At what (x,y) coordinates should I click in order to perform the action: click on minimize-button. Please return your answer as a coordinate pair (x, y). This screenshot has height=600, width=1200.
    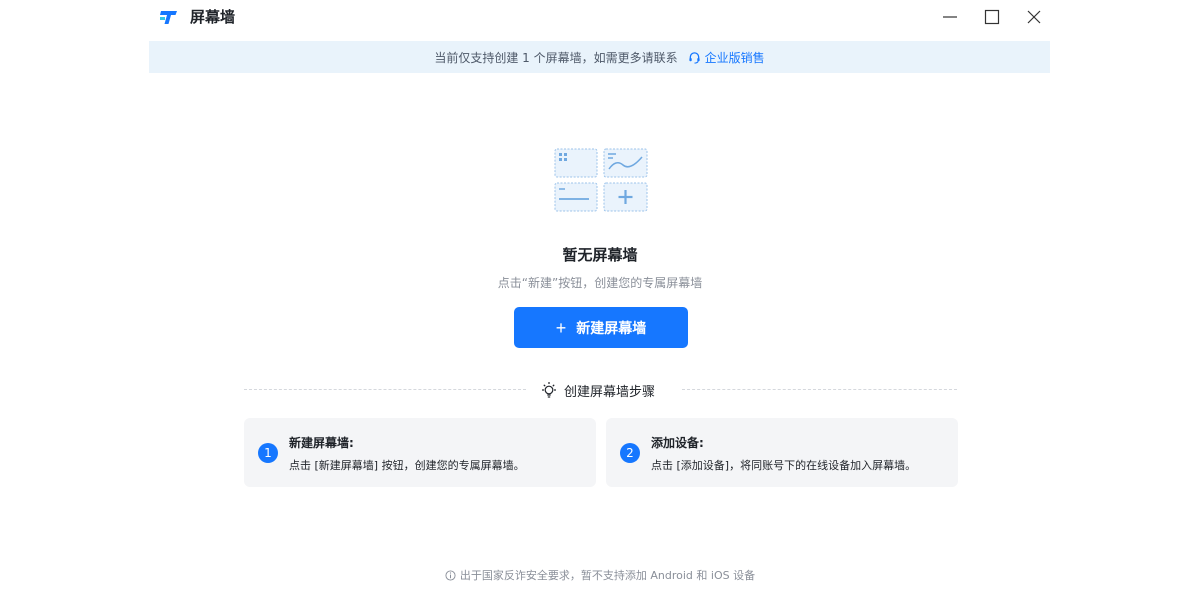
    Looking at the image, I should click on (950, 17).